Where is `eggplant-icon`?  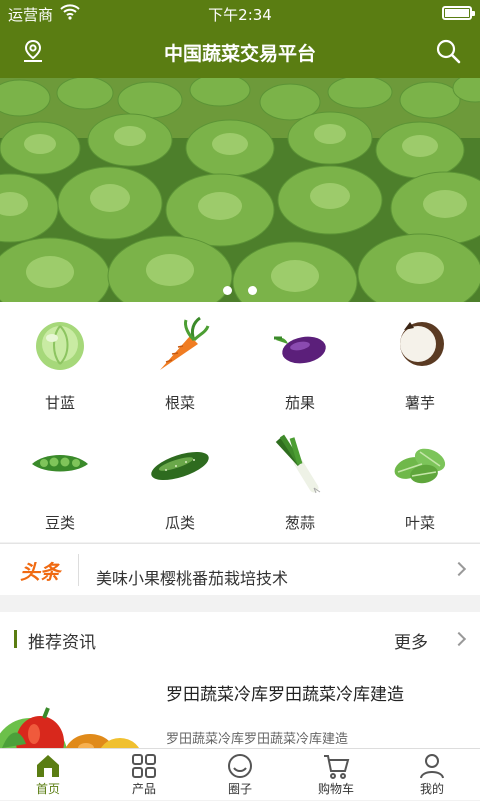 eggplant-icon is located at coordinates (300, 344).